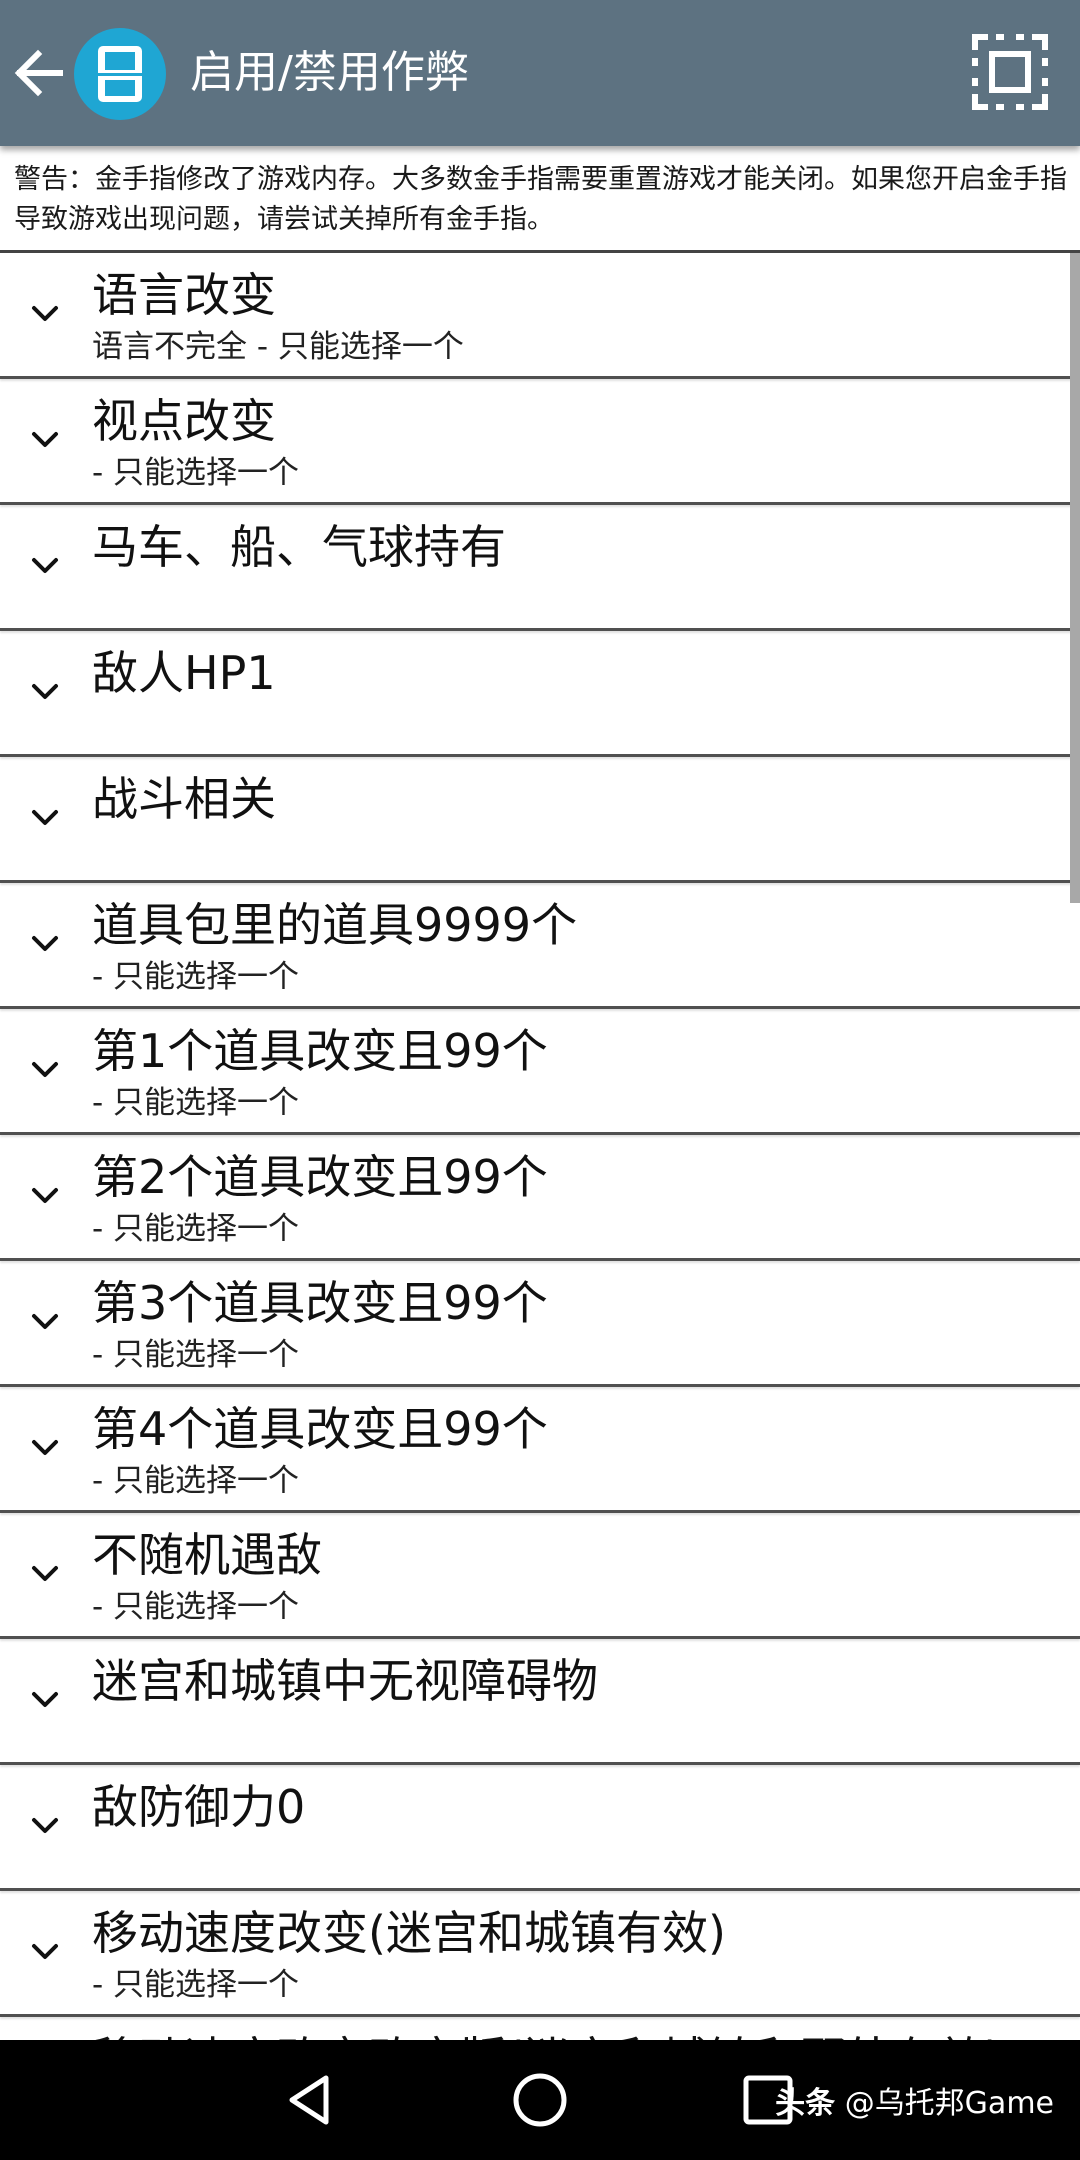 The width and height of the screenshot is (1080, 2160). I want to click on cheat-title: 第4个道具改变且99个, so click(320, 1429).